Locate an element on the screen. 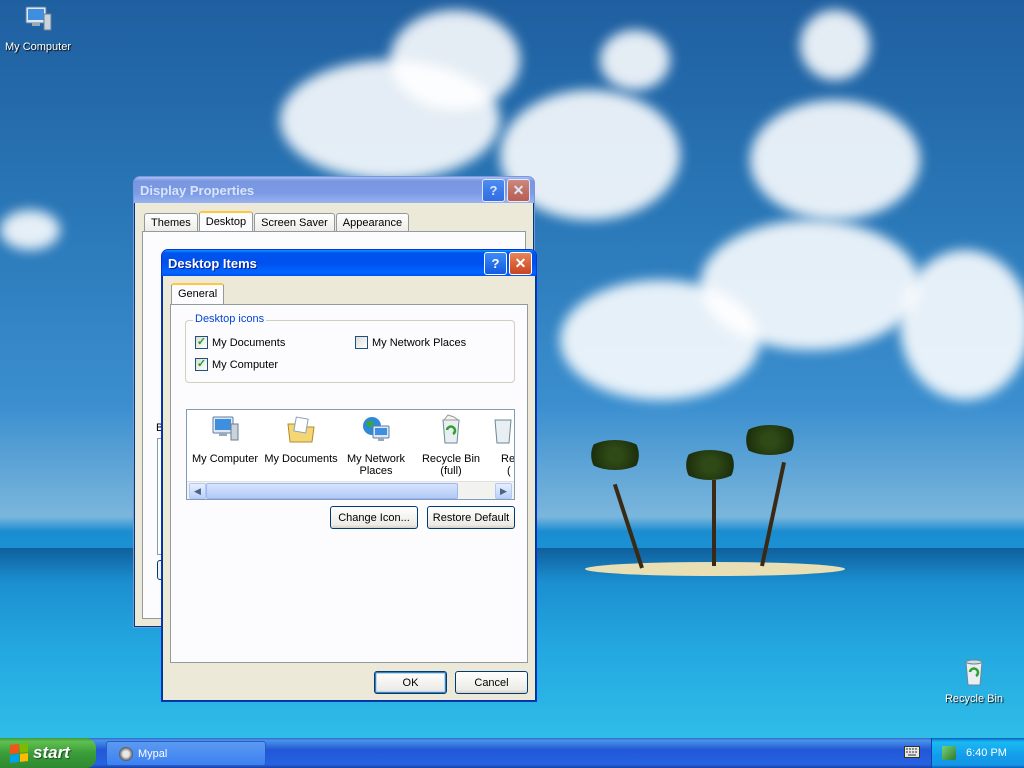 Image resolution: width=1024 pixels, height=768 pixels. system-tray: 6:40 PM is located at coordinates (977, 753).